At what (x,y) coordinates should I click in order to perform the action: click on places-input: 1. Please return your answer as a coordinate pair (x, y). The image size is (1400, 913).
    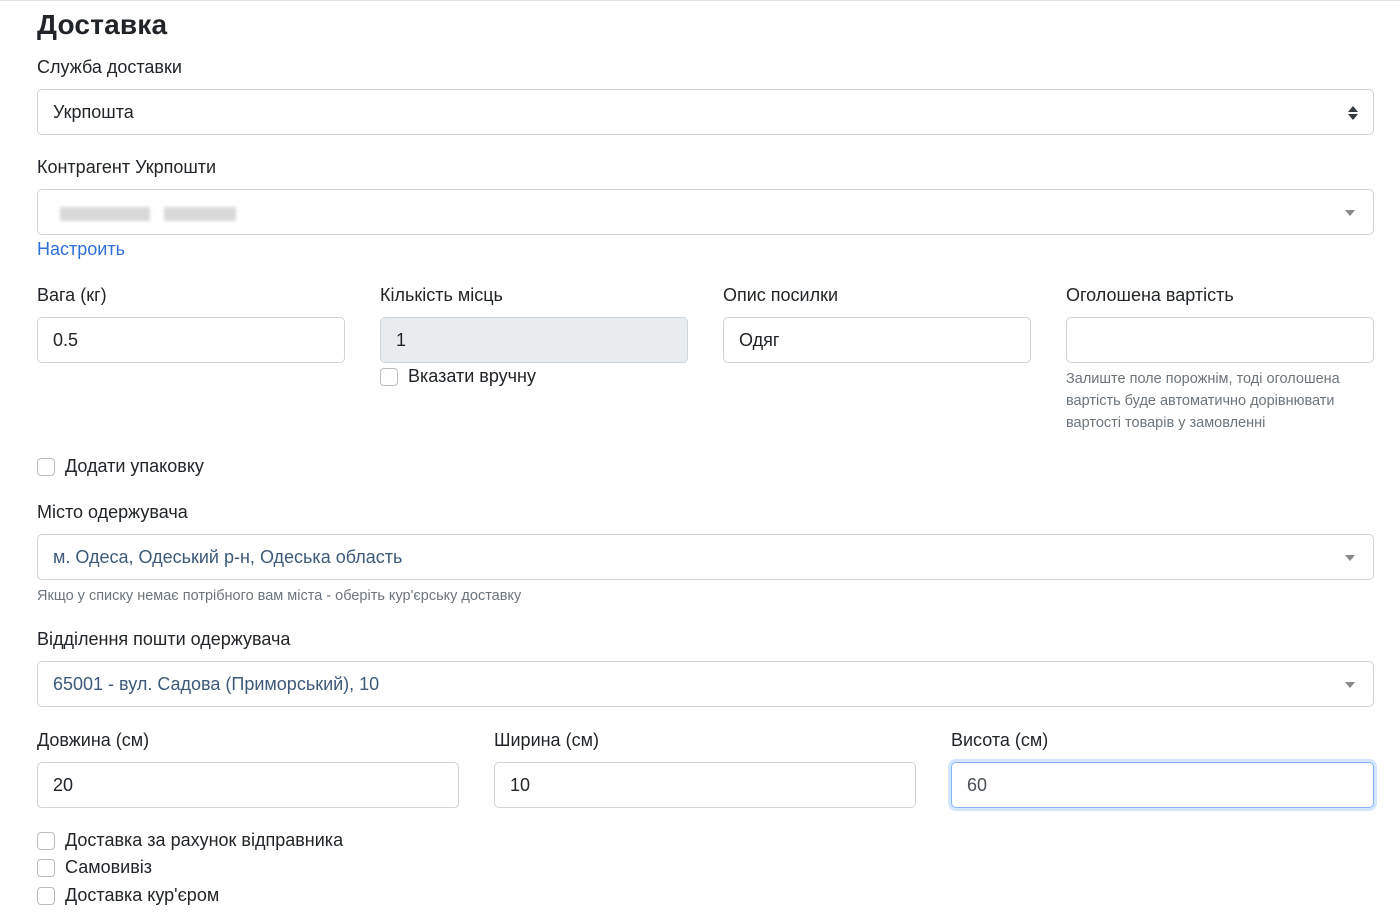
    Looking at the image, I should click on (534, 340).